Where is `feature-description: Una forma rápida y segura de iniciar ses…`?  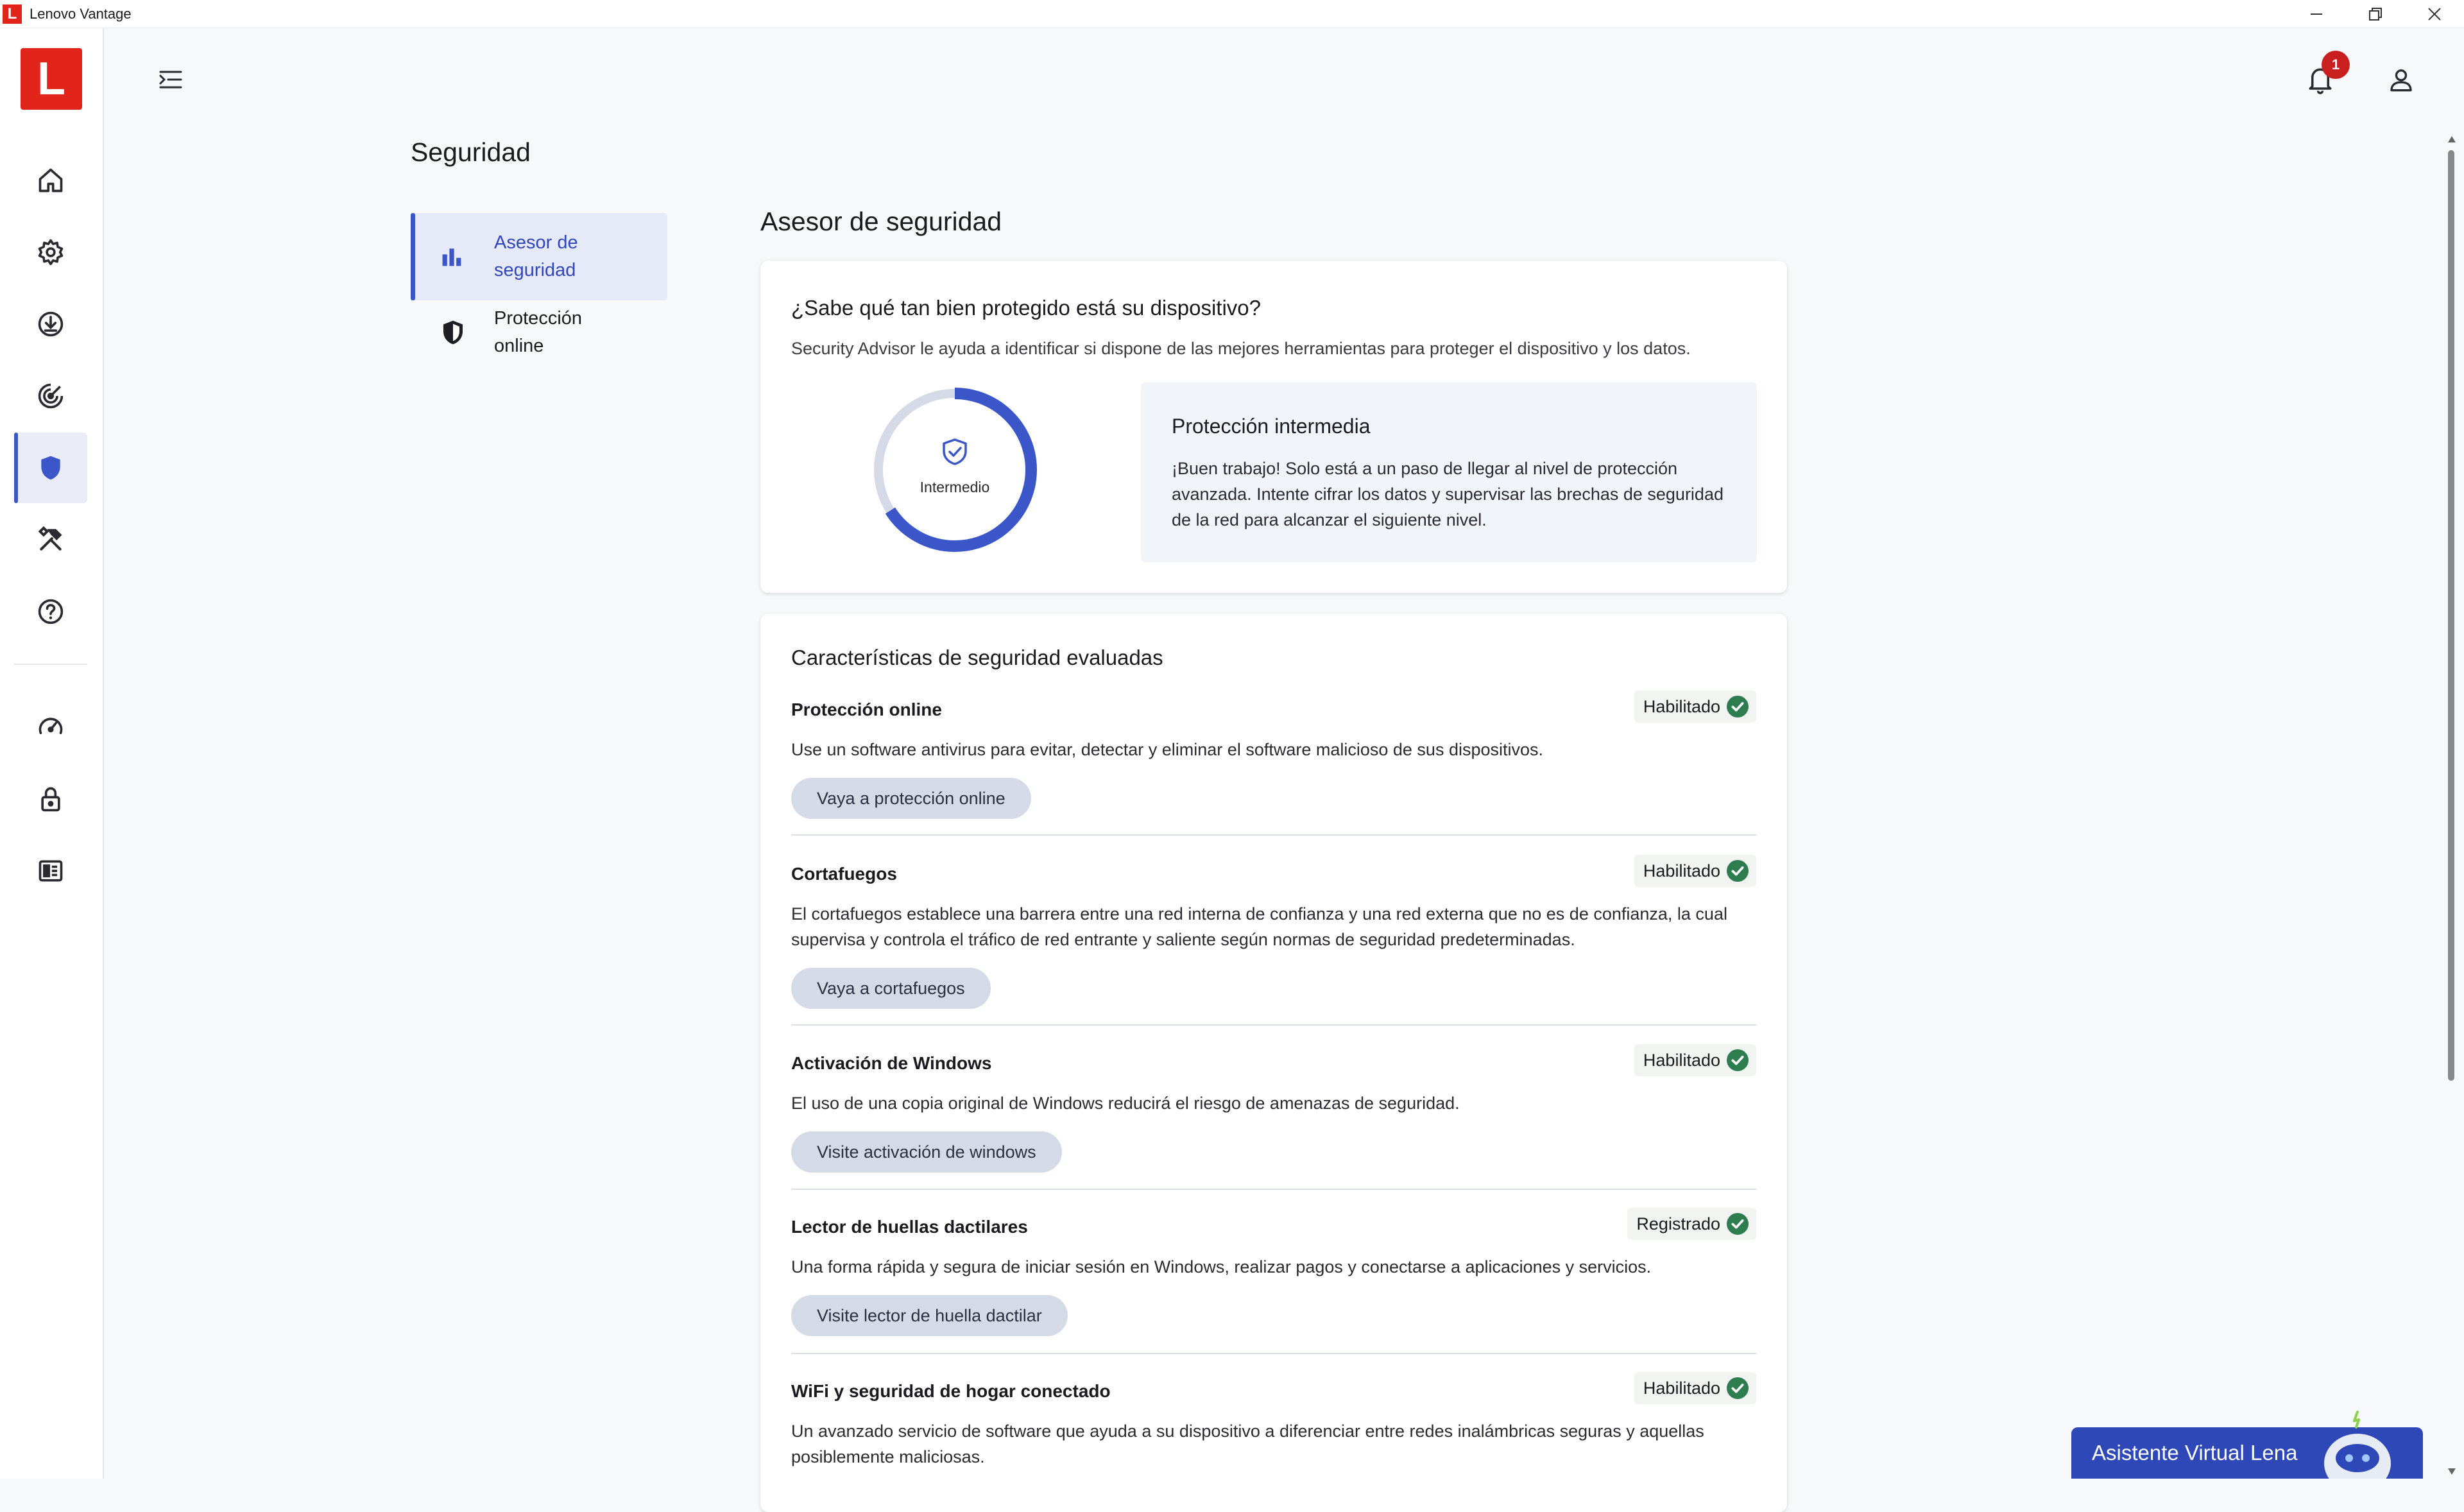
feature-description: Una forma rápida y segura de iniciar ses… is located at coordinates (1222, 1266).